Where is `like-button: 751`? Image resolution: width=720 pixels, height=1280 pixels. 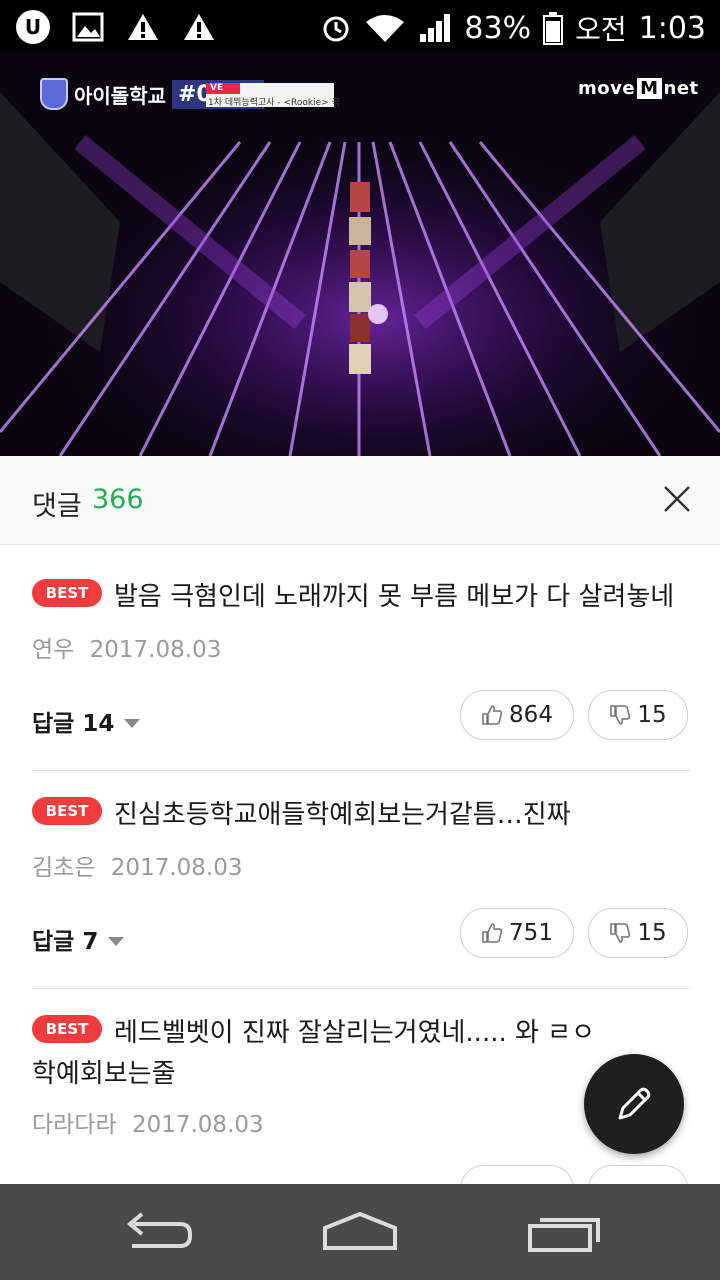 like-button: 751 is located at coordinates (517, 933).